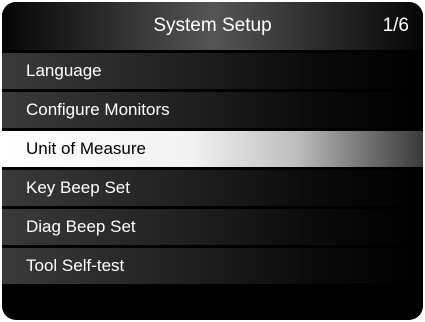 The height and width of the screenshot is (322, 425). I want to click on page-title: System Setup, so click(212, 25).